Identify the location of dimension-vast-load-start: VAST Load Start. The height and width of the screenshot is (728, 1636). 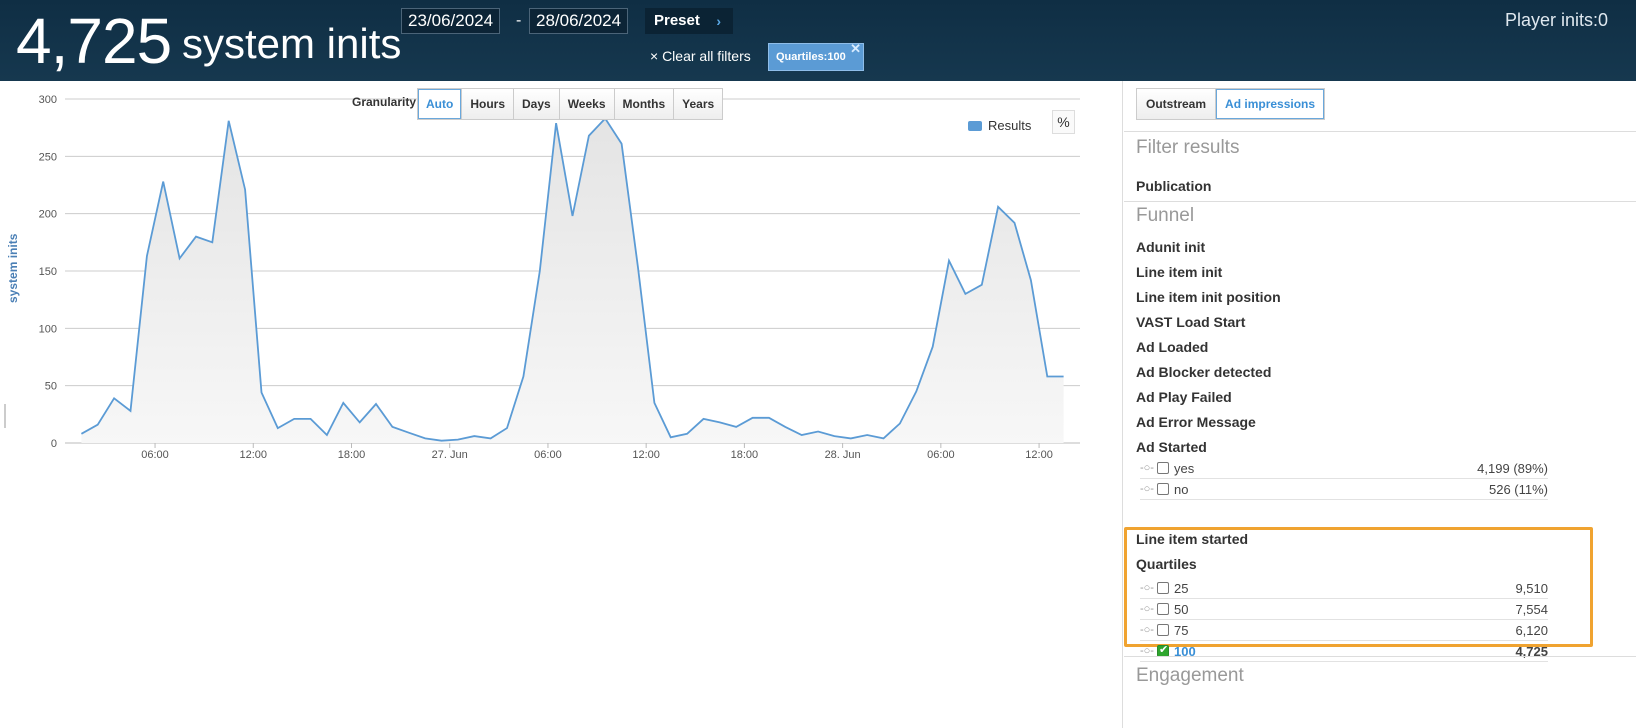
(1190, 322).